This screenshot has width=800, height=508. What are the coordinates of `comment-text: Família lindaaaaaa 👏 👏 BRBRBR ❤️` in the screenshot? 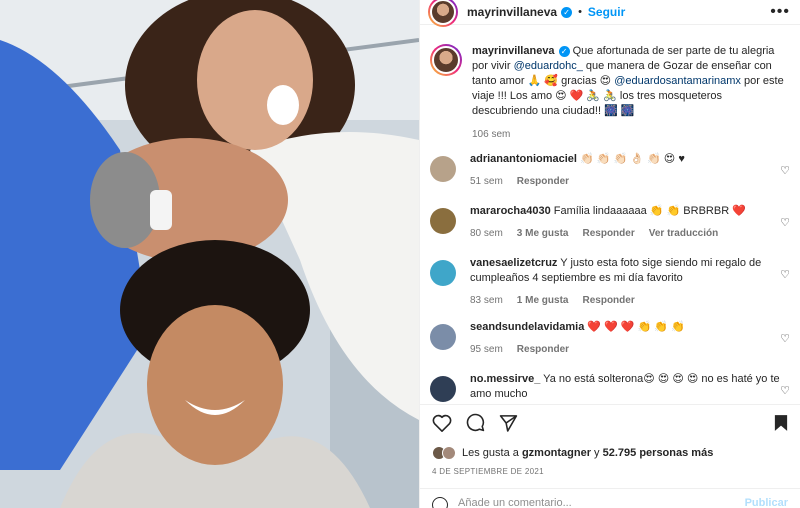 It's located at (648, 211).